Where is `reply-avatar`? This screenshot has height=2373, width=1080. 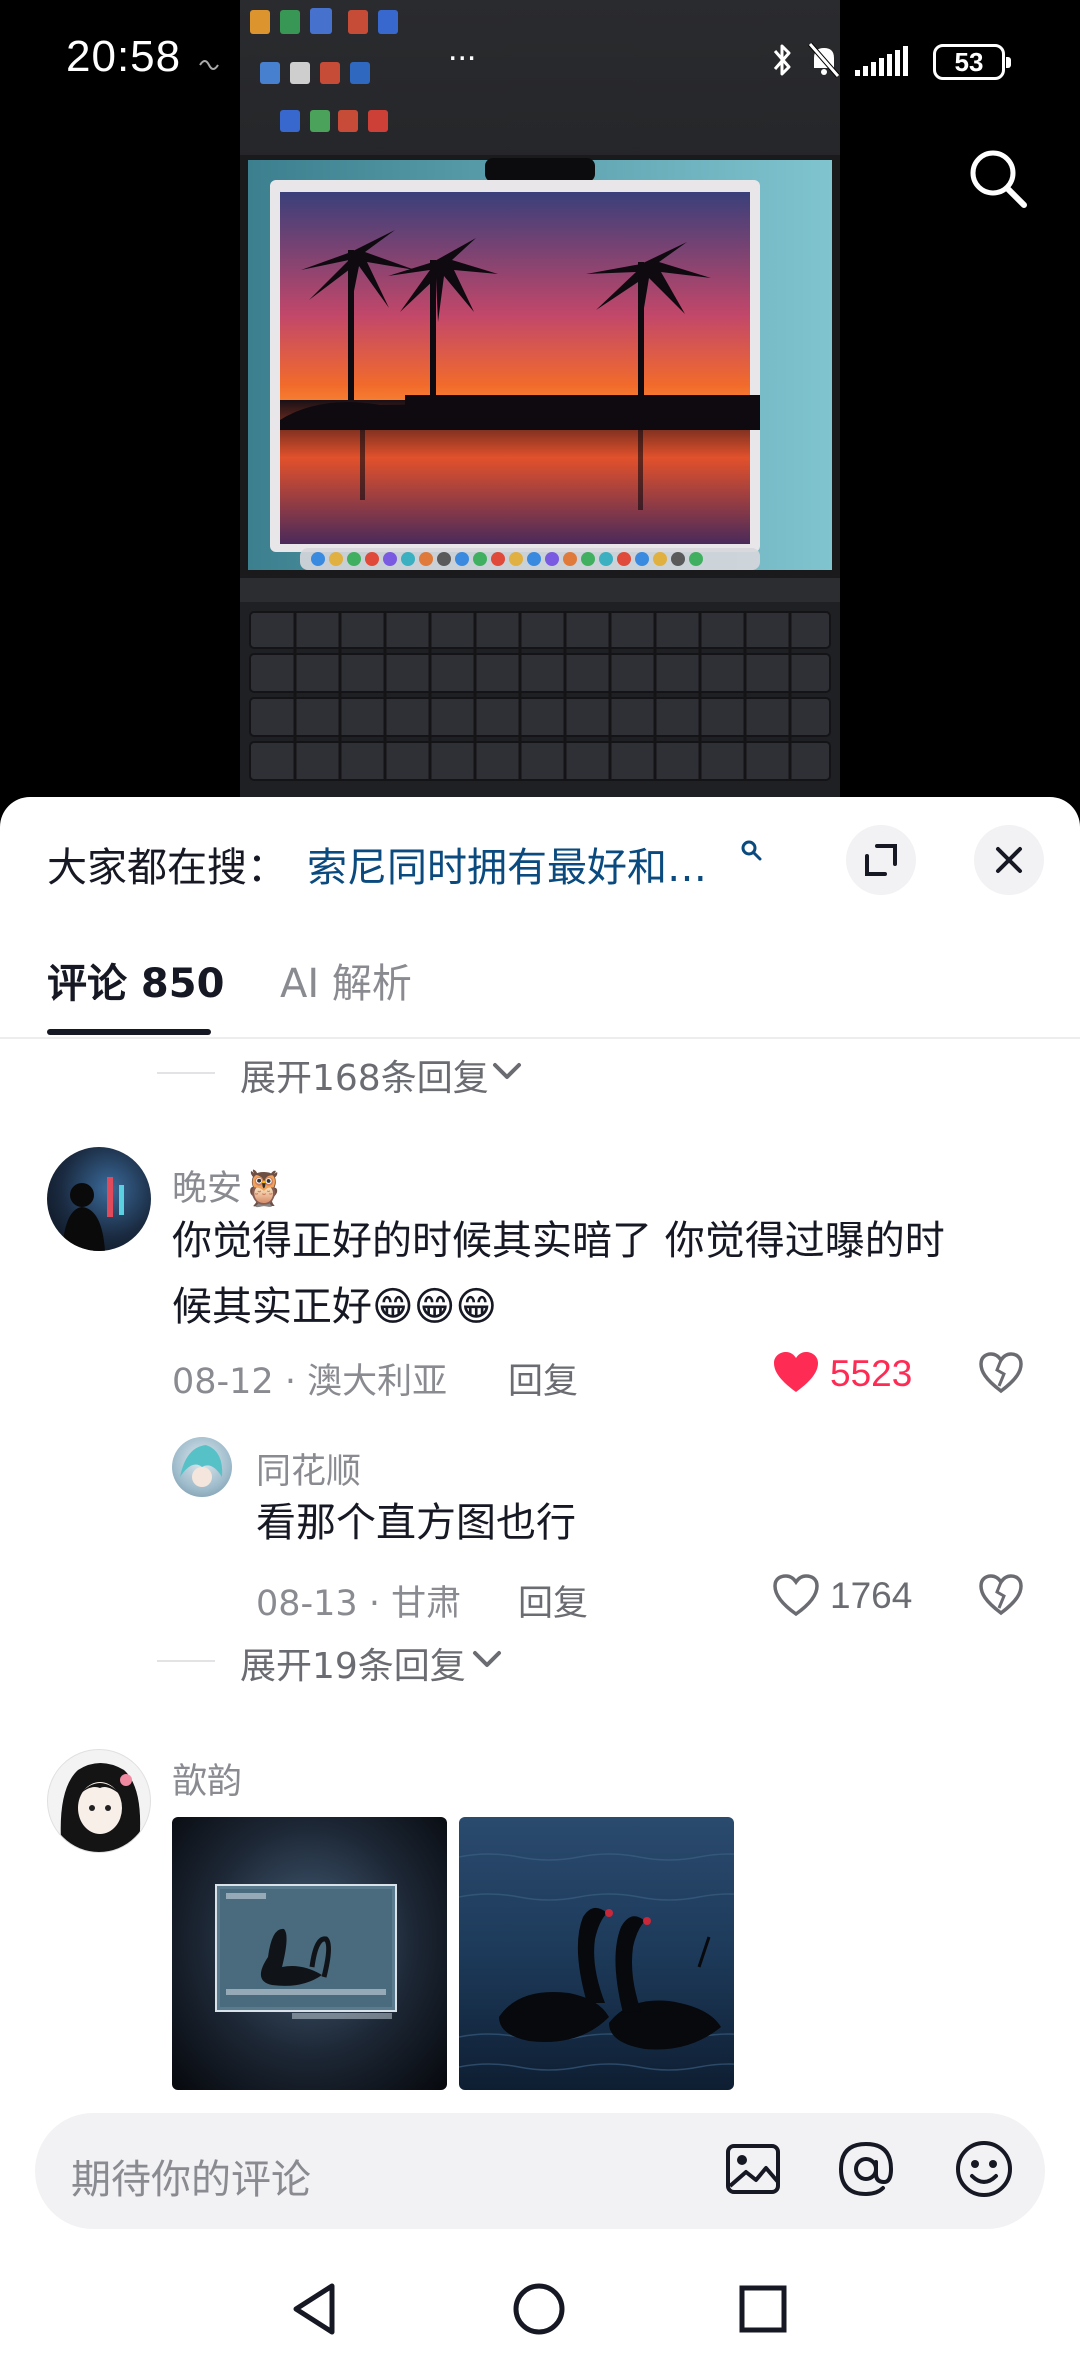 reply-avatar is located at coordinates (202, 1467).